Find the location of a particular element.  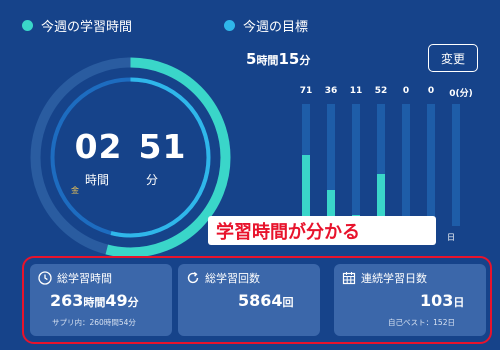

sunday-label: 日 is located at coordinates (451, 237).